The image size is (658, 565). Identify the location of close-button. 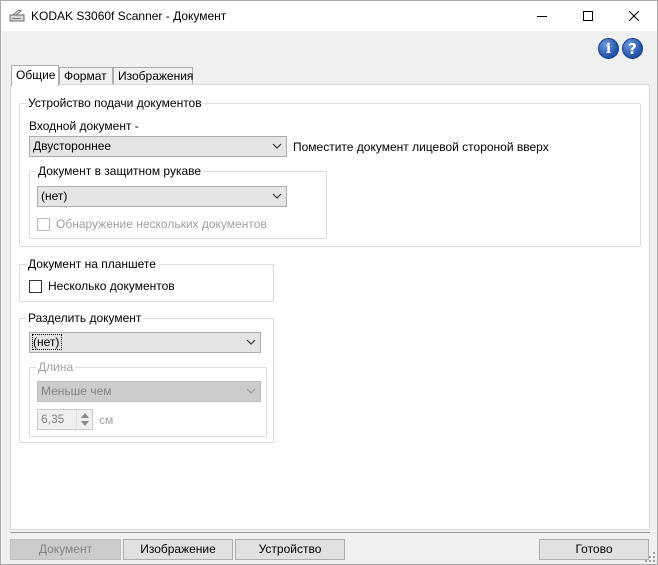
(634, 16).